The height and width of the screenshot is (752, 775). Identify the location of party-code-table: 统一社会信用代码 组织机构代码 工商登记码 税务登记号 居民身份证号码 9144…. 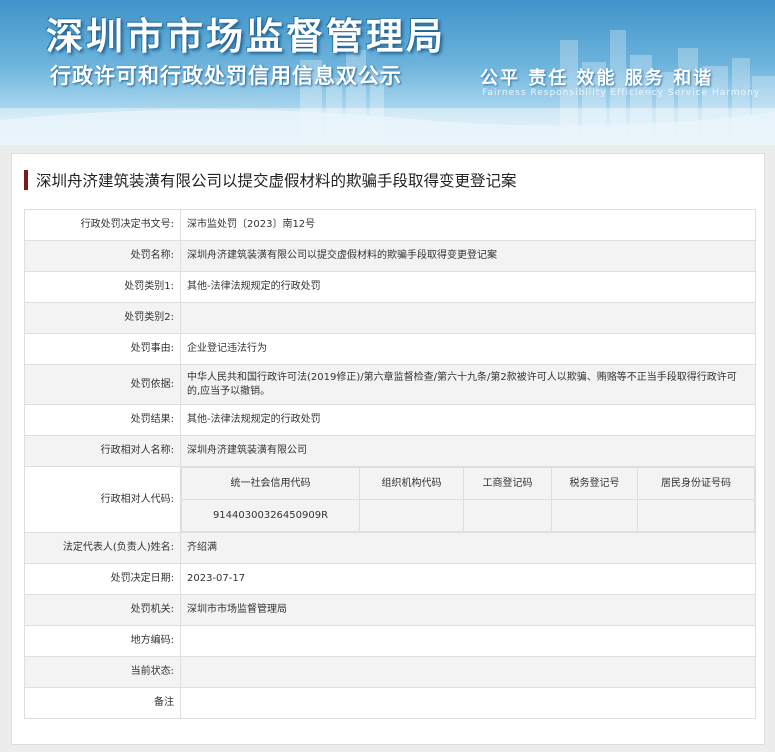
(468, 499).